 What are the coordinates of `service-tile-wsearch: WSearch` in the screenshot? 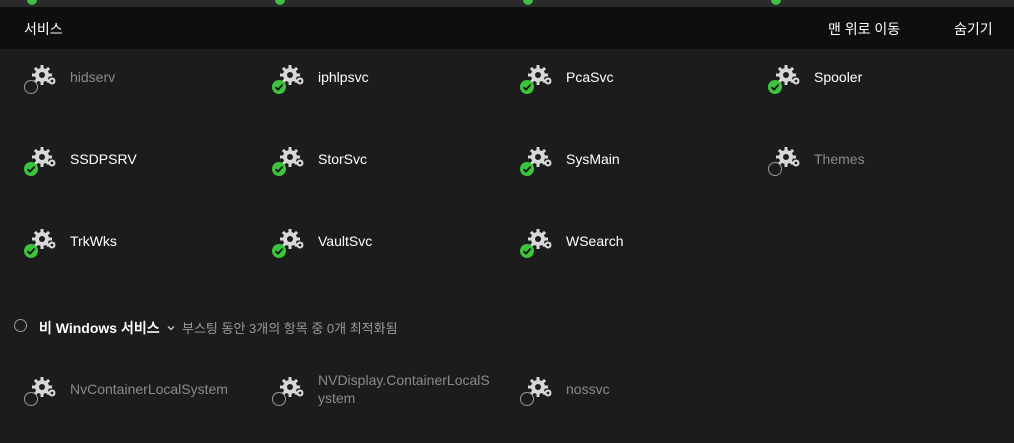 It's located at (640, 247).